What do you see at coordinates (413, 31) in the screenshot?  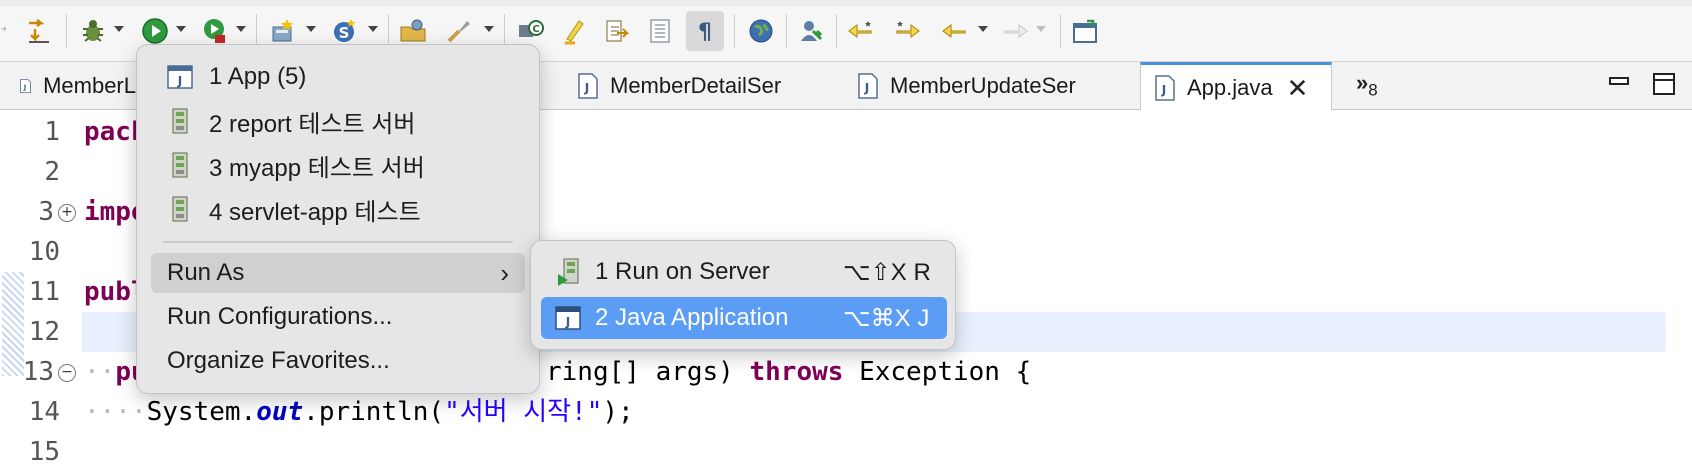 I see `open-type-icon` at bounding box center [413, 31].